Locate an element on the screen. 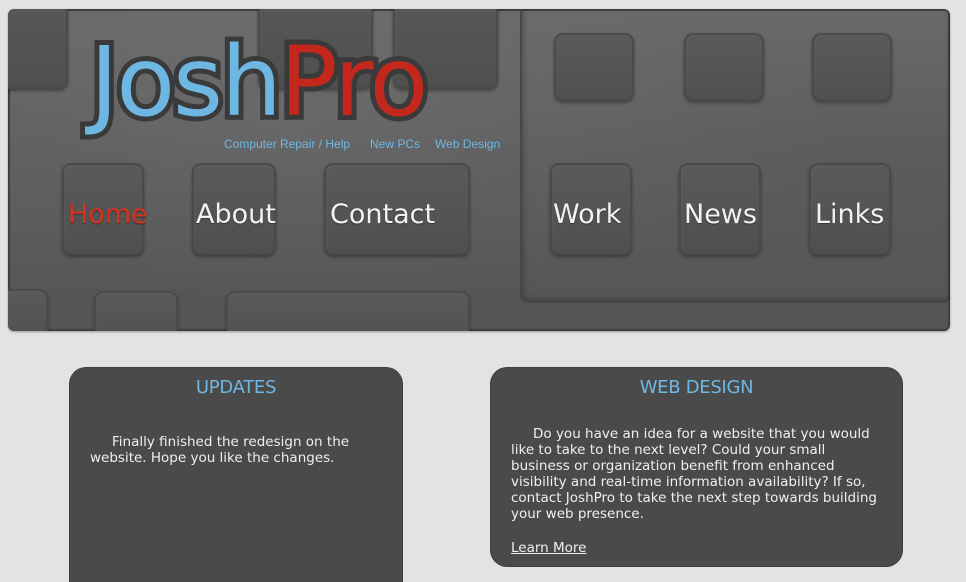  nav-about: About is located at coordinates (236, 214).